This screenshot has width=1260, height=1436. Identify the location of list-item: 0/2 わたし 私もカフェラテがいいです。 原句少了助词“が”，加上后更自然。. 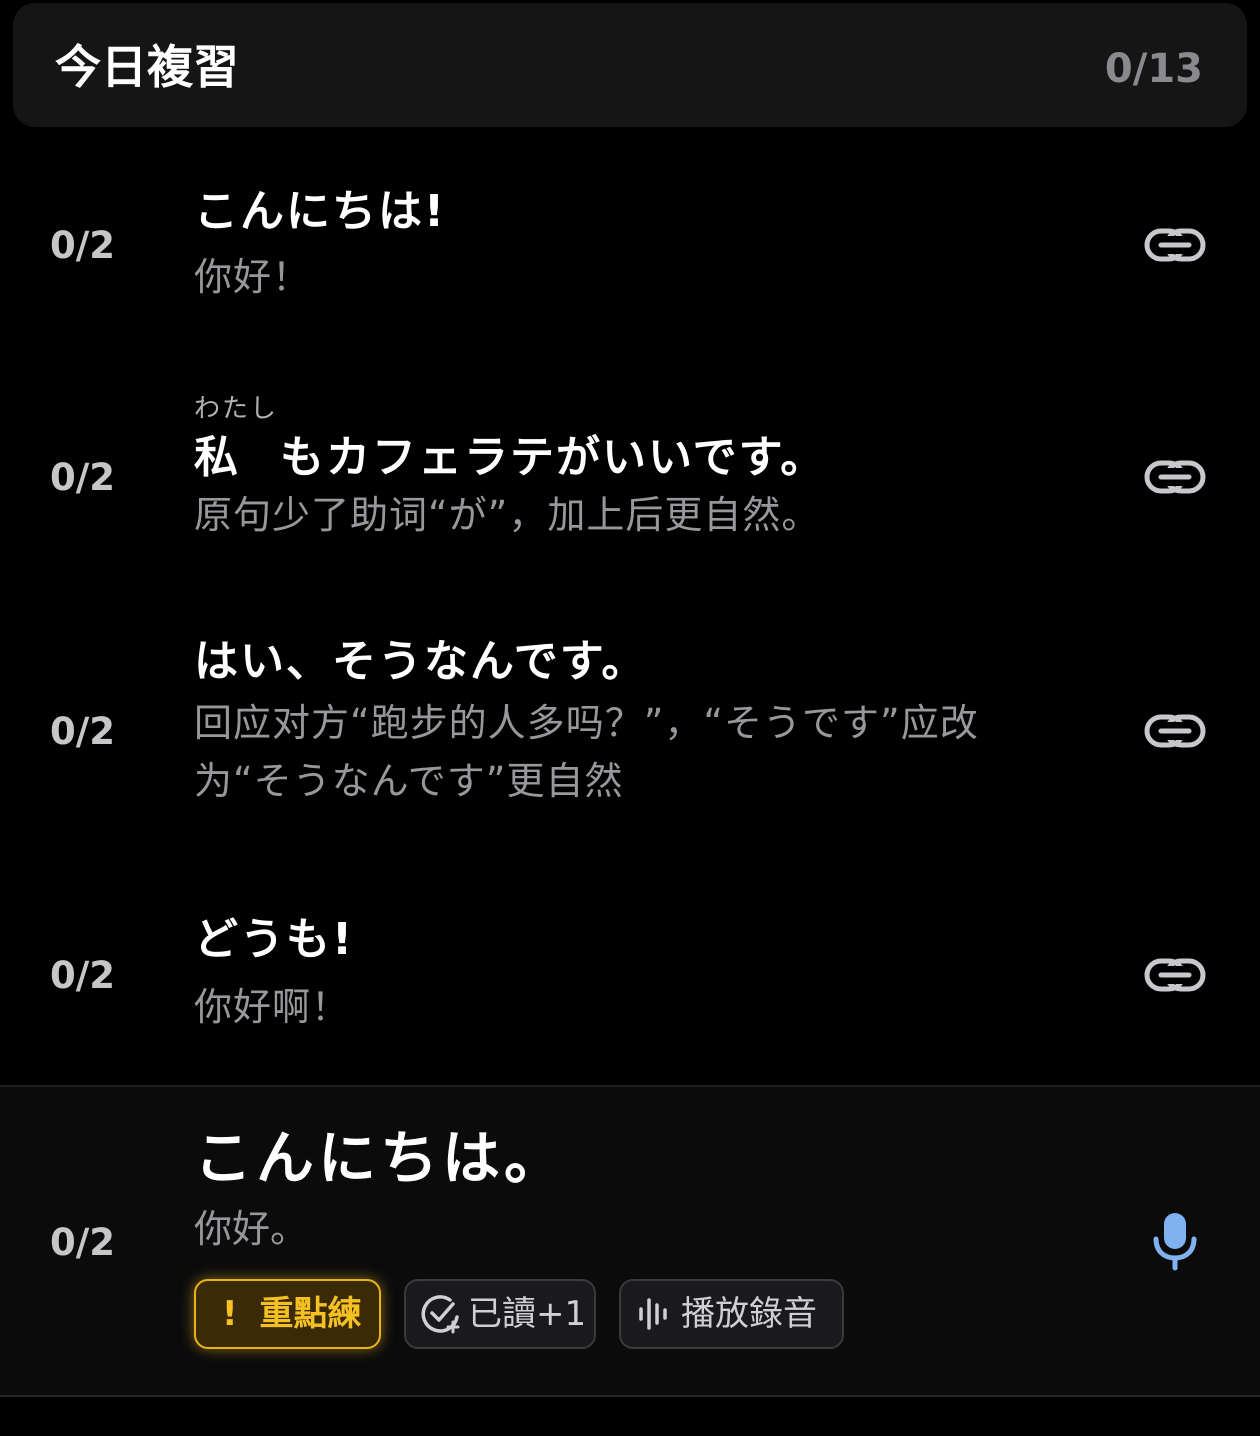
(630, 477).